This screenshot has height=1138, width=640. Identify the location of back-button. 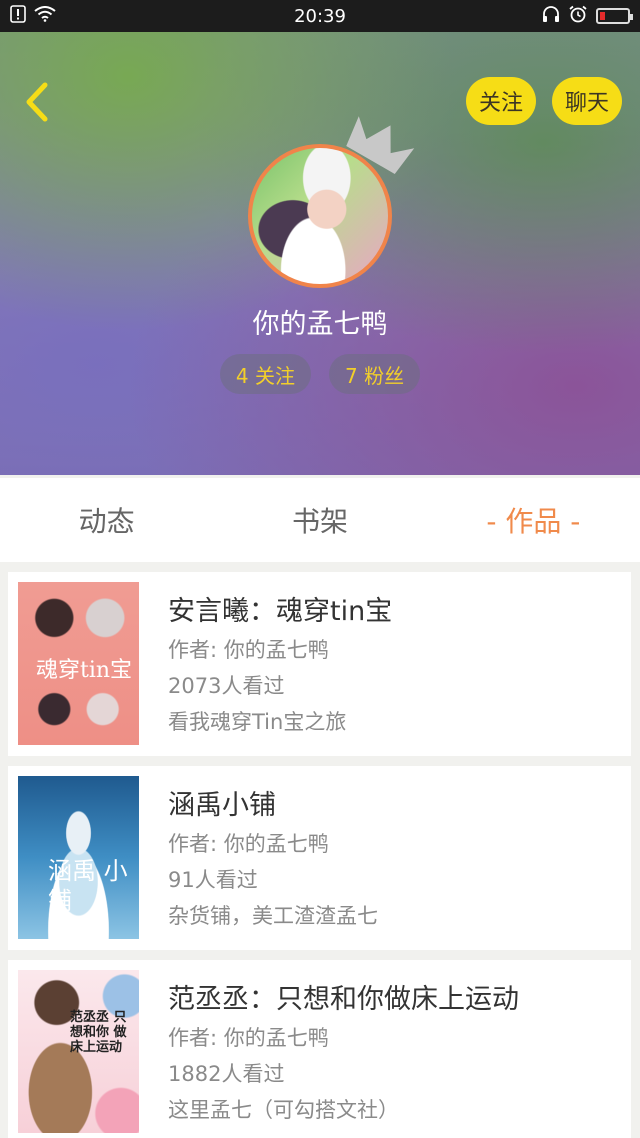
(36, 102).